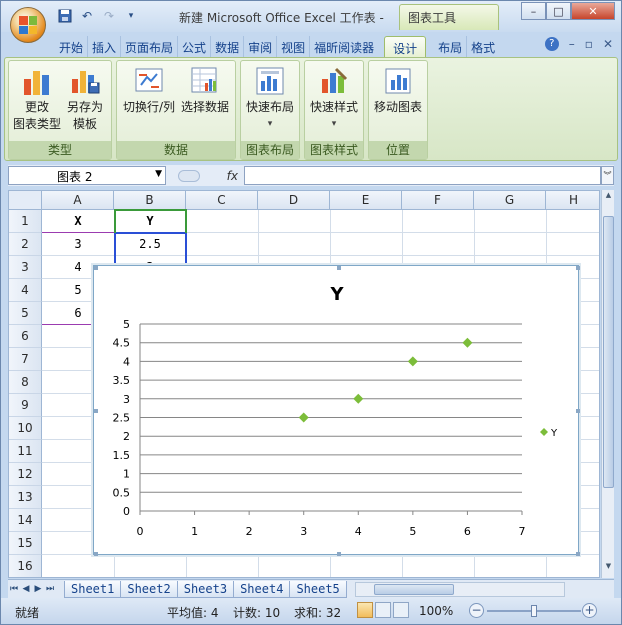 The image size is (622, 625). Describe the element at coordinates (405, 47) in the screenshot. I see `tab-design: 设计` at that location.